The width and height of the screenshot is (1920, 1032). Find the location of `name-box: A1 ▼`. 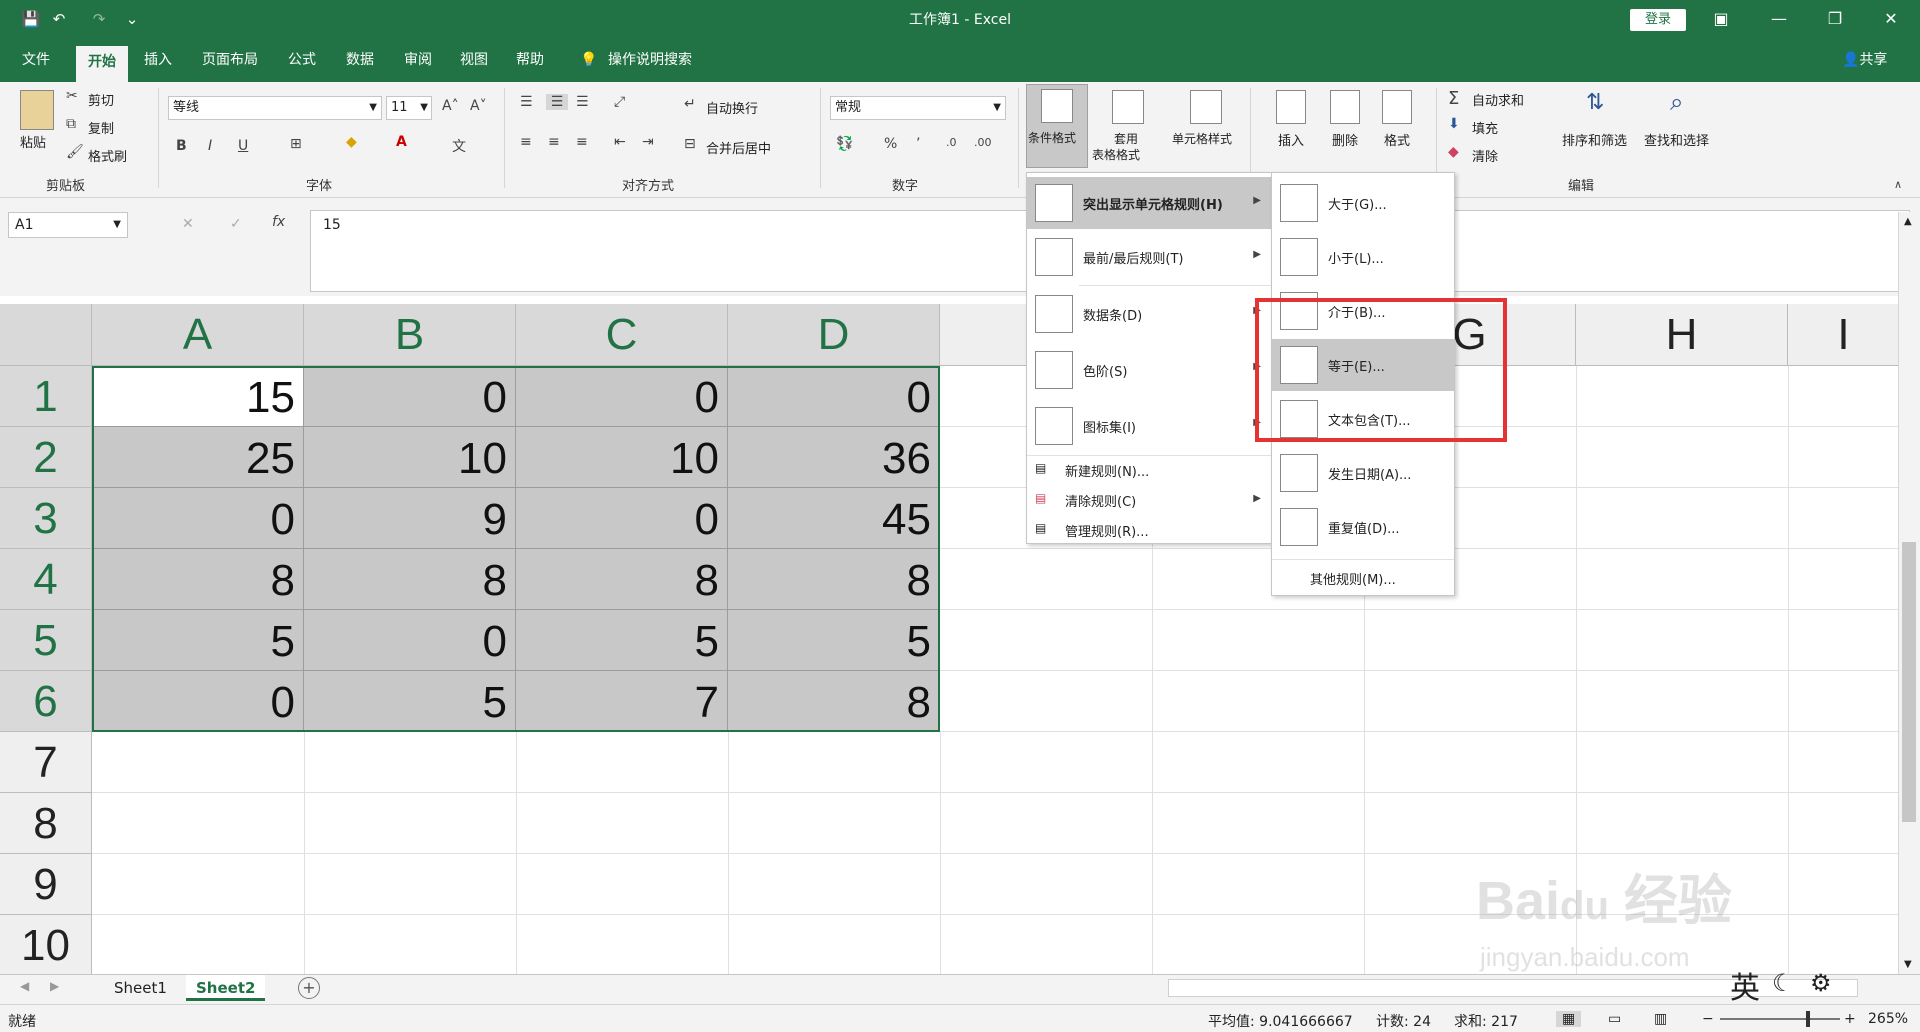

name-box: A1 ▼ is located at coordinates (68, 225).